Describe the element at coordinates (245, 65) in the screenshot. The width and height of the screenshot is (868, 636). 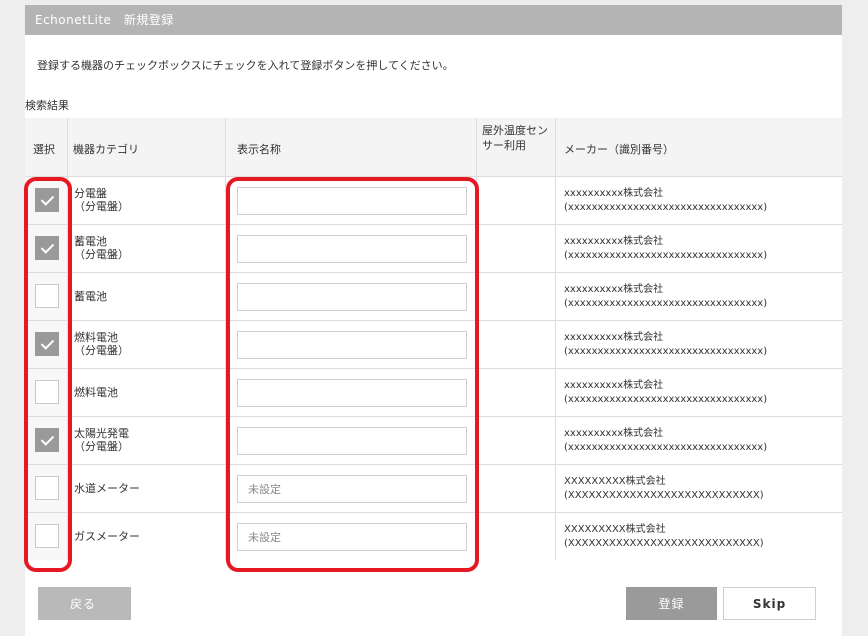
I see `instruction-text: 登録する機器のチェックボックスにチェックを入れて登録ボタンを押してください。` at that location.